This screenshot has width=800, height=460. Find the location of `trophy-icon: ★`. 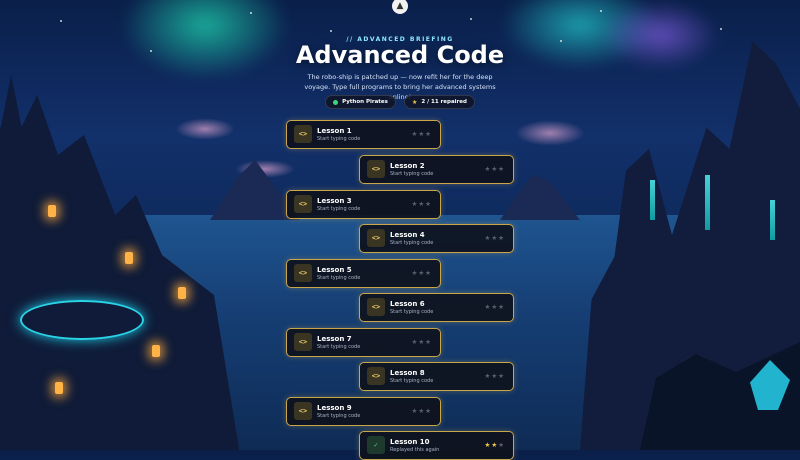

trophy-icon: ★ is located at coordinates (414, 102).